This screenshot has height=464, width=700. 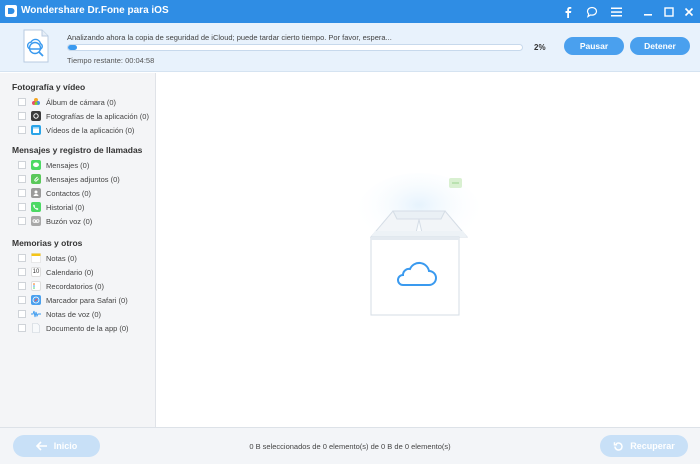 What do you see at coordinates (95, 10) in the screenshot?
I see `window-title: Wondershare Dr.Fone para iOS` at bounding box center [95, 10].